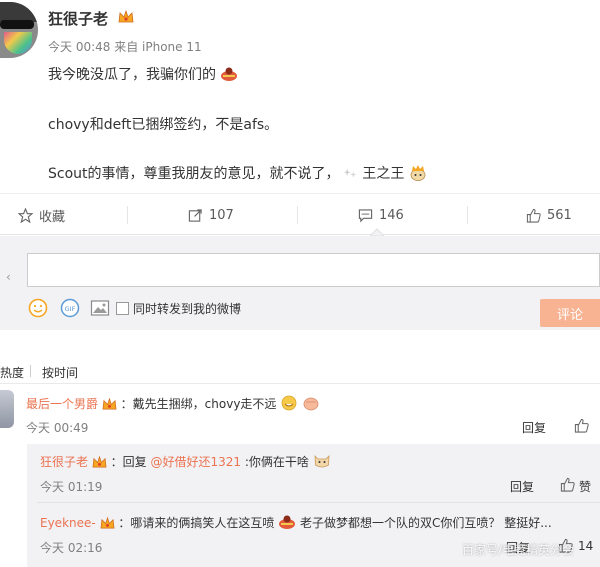 The image size is (600, 567). I want to click on reply-text: ：哪请来的俩搞笑人在这互喷, so click(196, 523).